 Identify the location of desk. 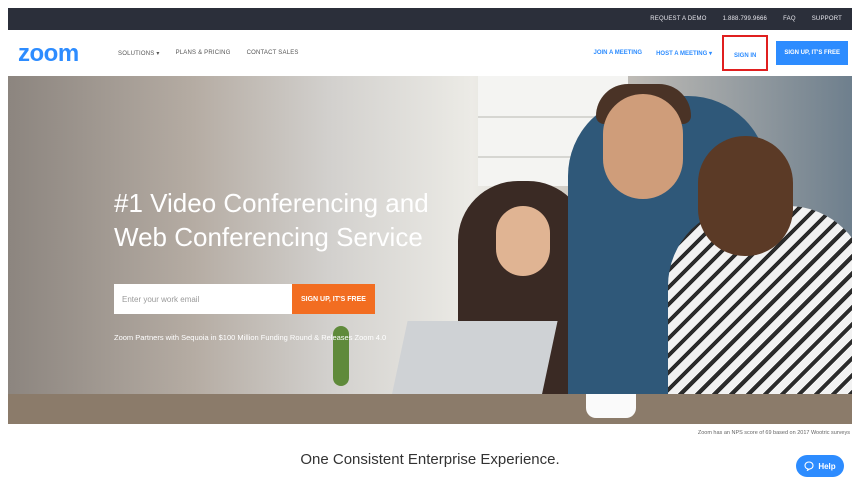
(430, 409).